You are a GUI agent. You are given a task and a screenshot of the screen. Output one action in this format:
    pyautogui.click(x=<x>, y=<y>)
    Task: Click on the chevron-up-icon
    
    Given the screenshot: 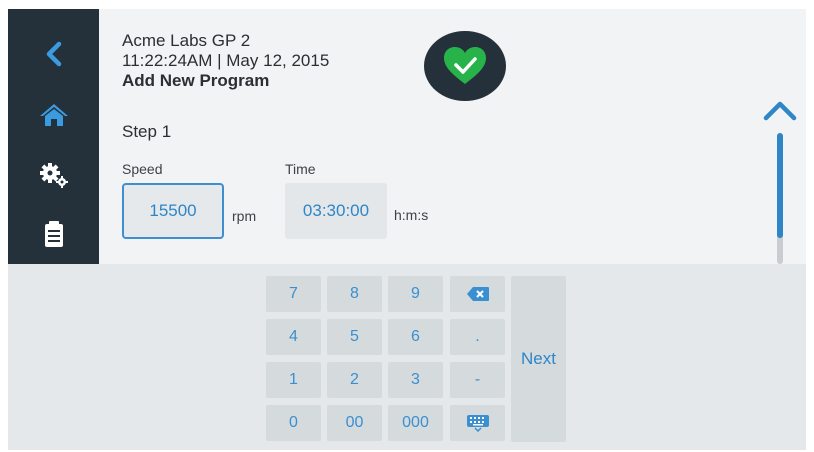 What is the action you would take?
    pyautogui.click(x=780, y=111)
    